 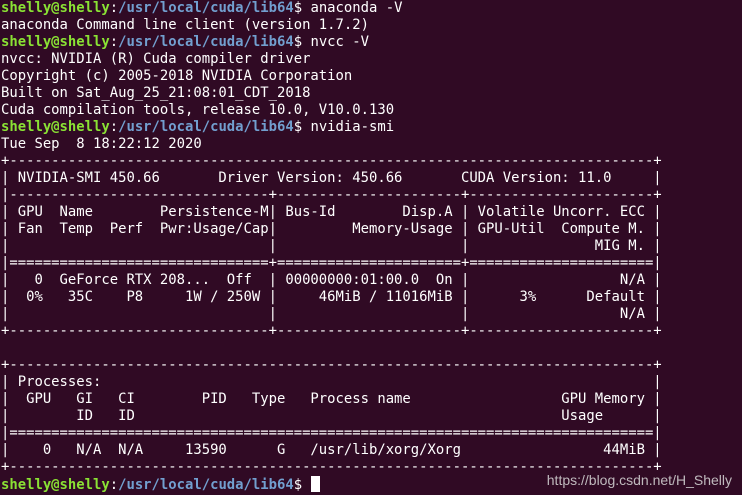 What do you see at coordinates (156, 59) in the screenshot?
I see `output-line: nvcc: NVIDIA (R) Cuda compiler driver` at bounding box center [156, 59].